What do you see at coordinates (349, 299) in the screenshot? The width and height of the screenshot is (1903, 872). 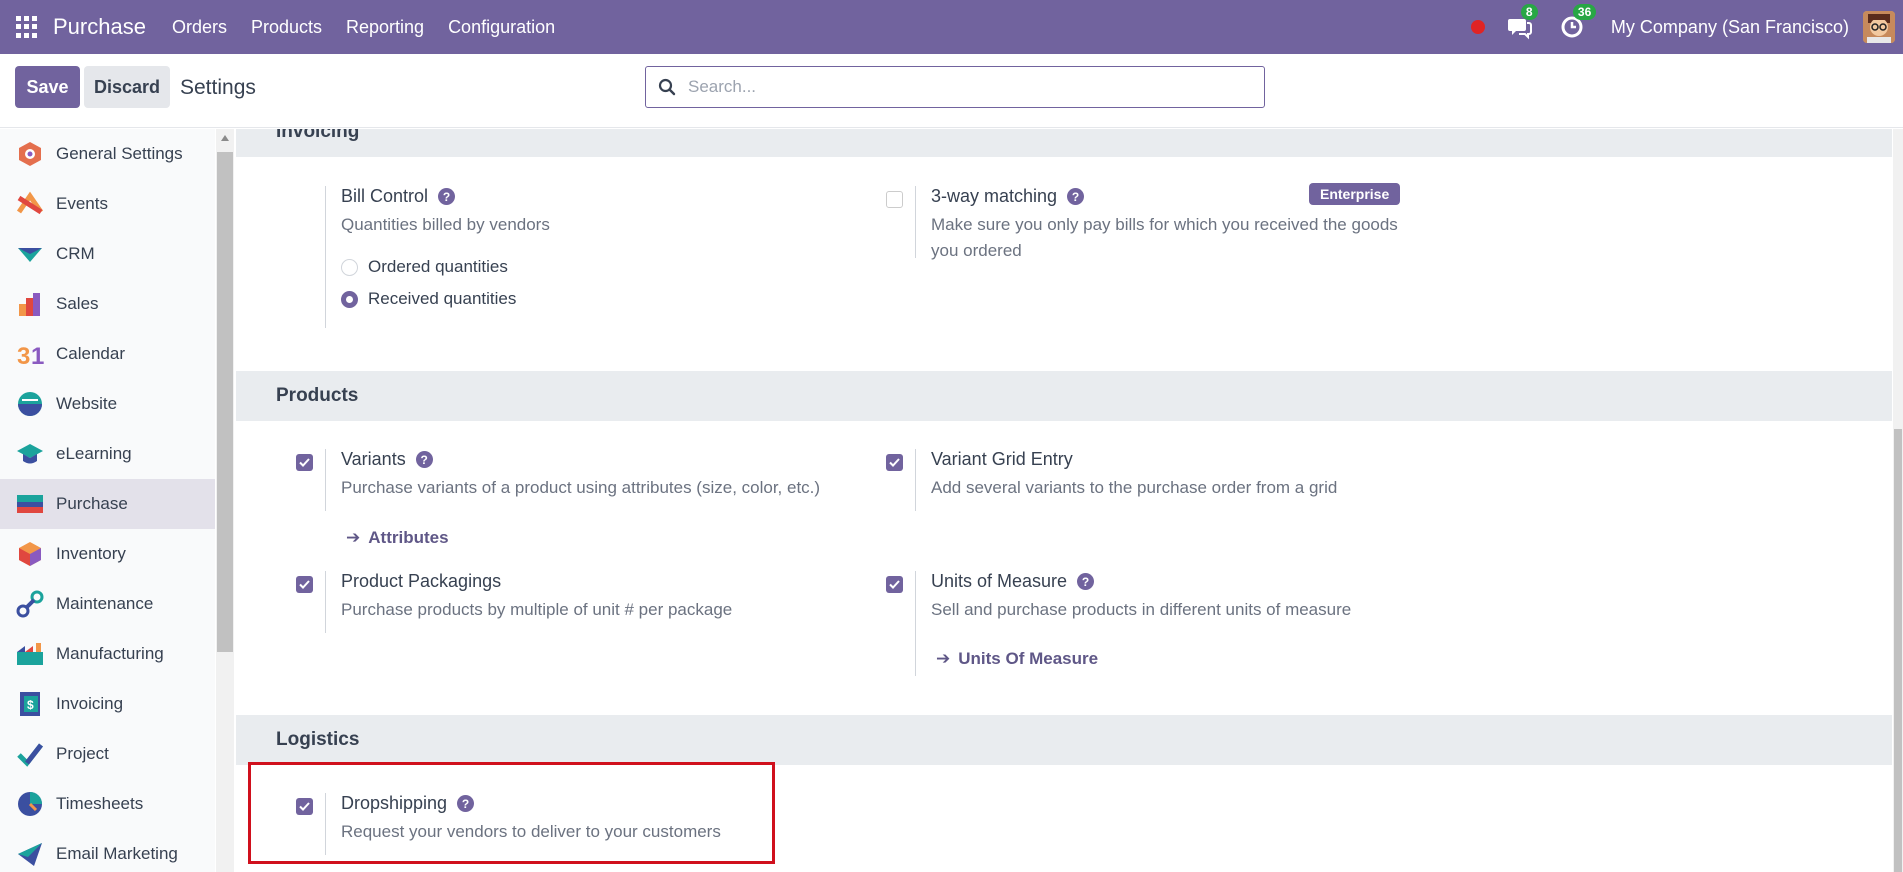 I see `radio-button-selected` at bounding box center [349, 299].